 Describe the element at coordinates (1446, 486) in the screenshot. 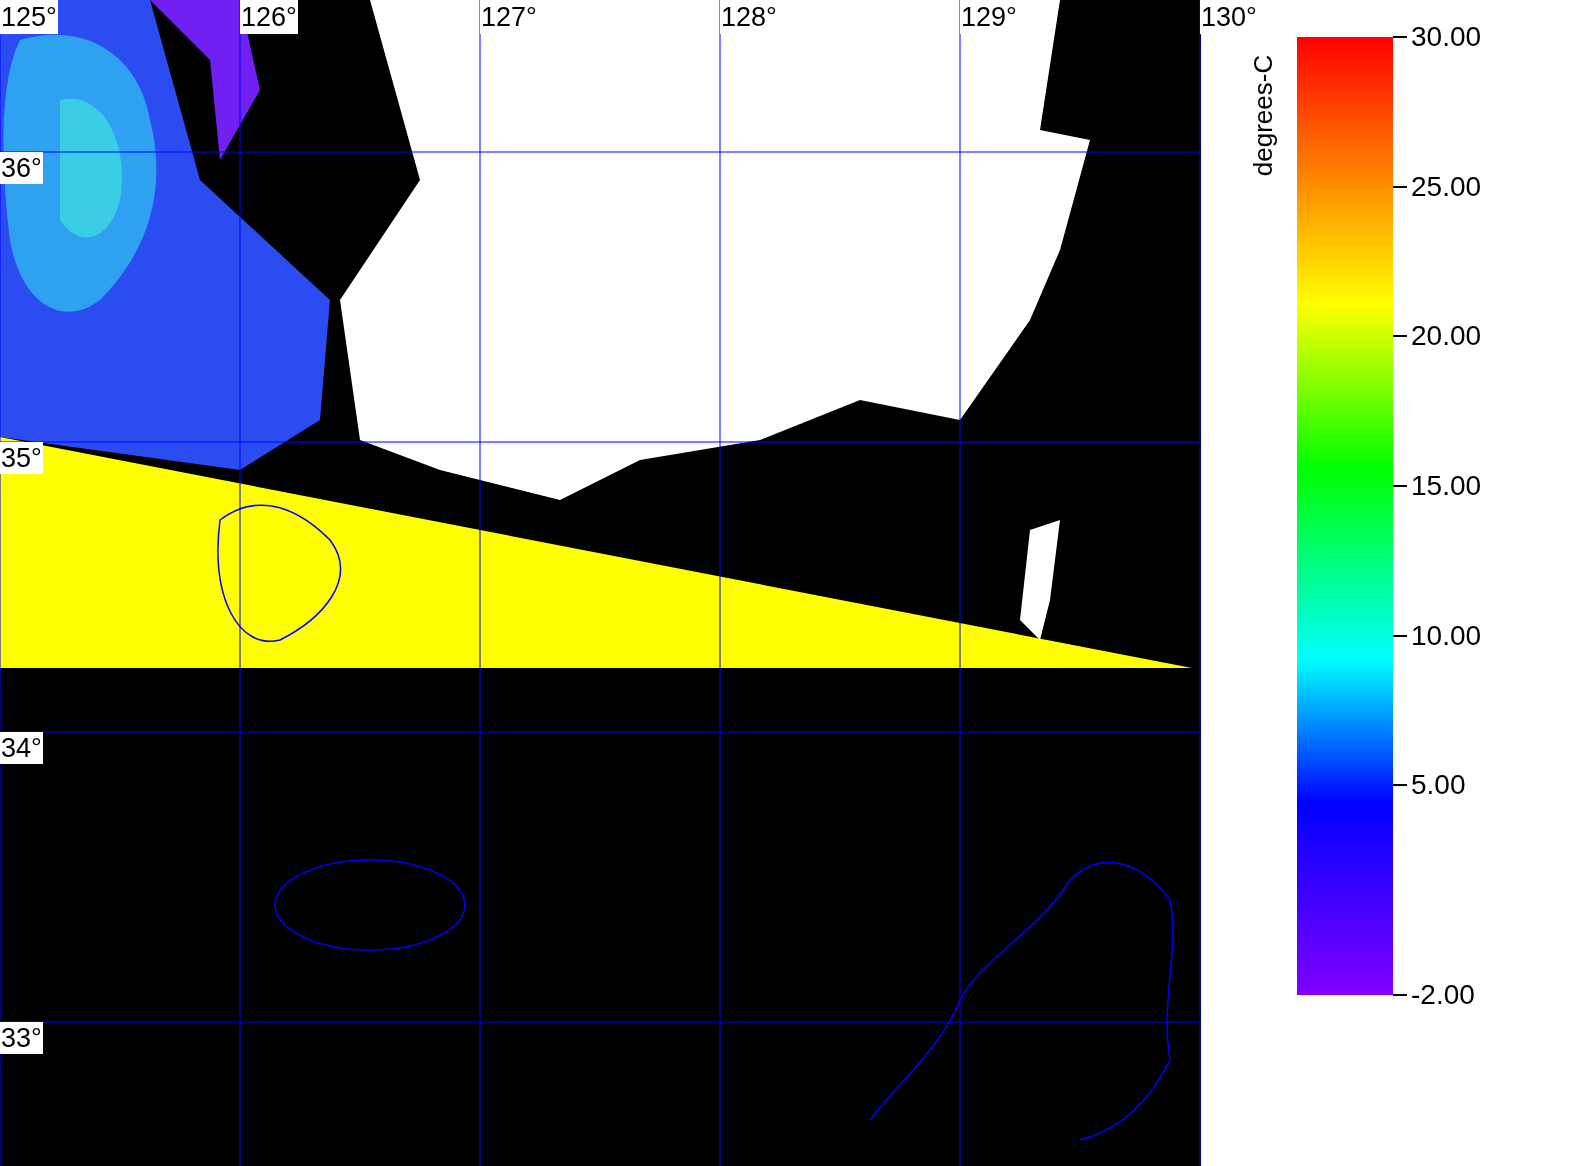

I see `colorbar-tick-label: 15.00` at that location.